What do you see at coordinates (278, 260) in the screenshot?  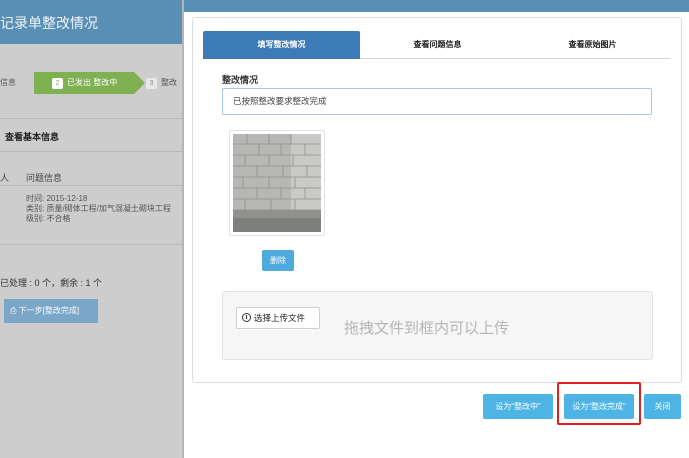 I see `delete-photo-button: 删除` at bounding box center [278, 260].